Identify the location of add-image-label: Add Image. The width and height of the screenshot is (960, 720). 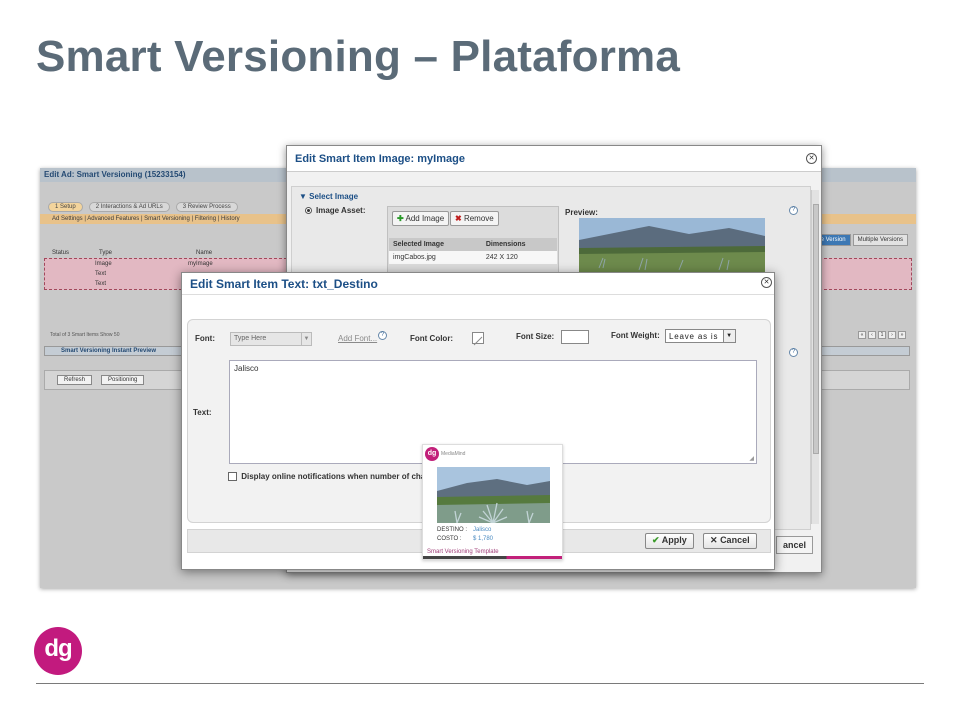
(425, 218).